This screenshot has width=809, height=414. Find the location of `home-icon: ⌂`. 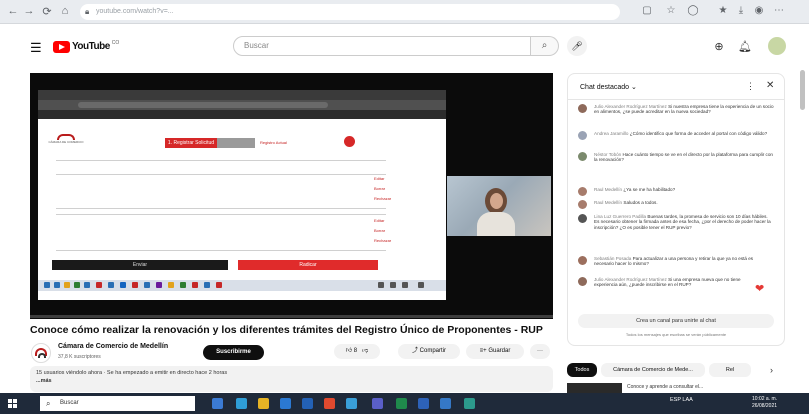

home-icon: ⌂ is located at coordinates (65, 11).